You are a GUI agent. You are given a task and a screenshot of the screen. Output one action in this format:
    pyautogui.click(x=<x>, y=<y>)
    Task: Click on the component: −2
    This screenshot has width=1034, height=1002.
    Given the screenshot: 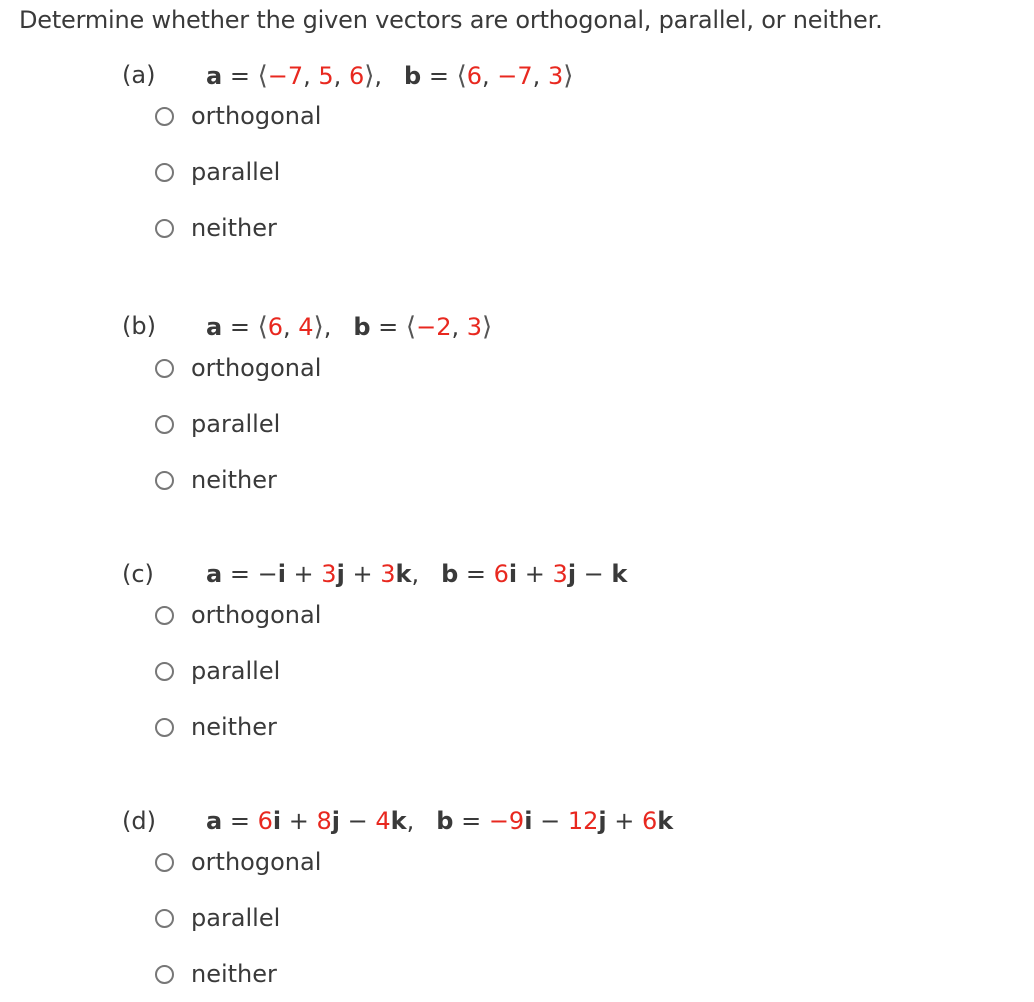 What is the action you would take?
    pyautogui.click(x=434, y=327)
    